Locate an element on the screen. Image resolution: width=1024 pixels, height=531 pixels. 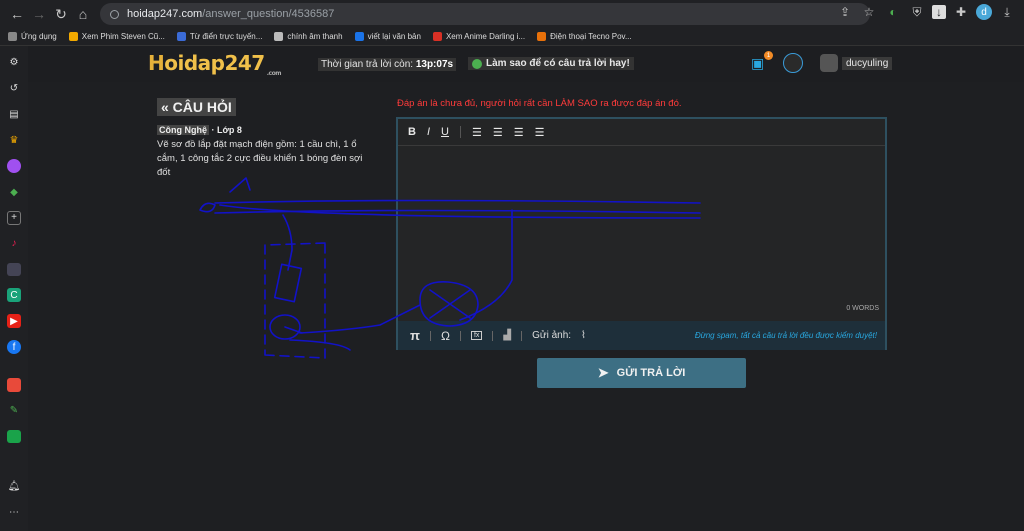
extensions-icon: ✚ is located at coordinates (961, 12).